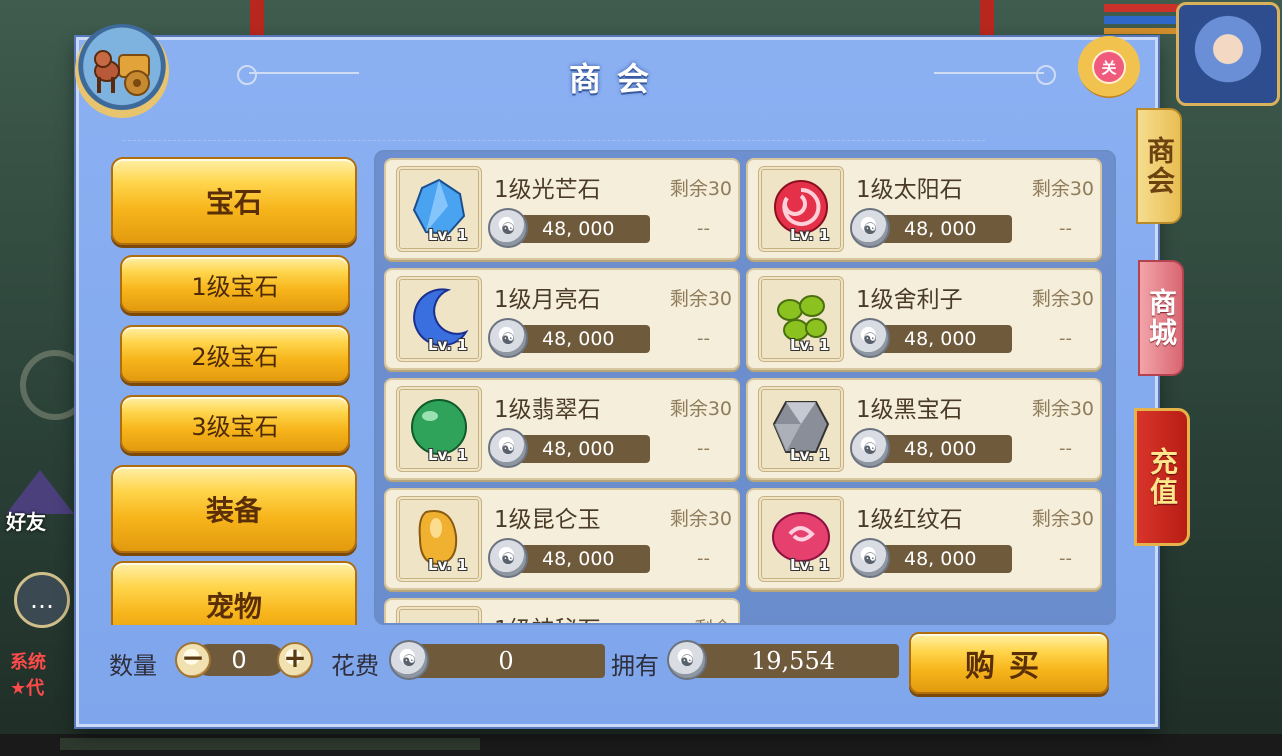  I want to click on category-equipment-button: 装备, so click(234, 509).